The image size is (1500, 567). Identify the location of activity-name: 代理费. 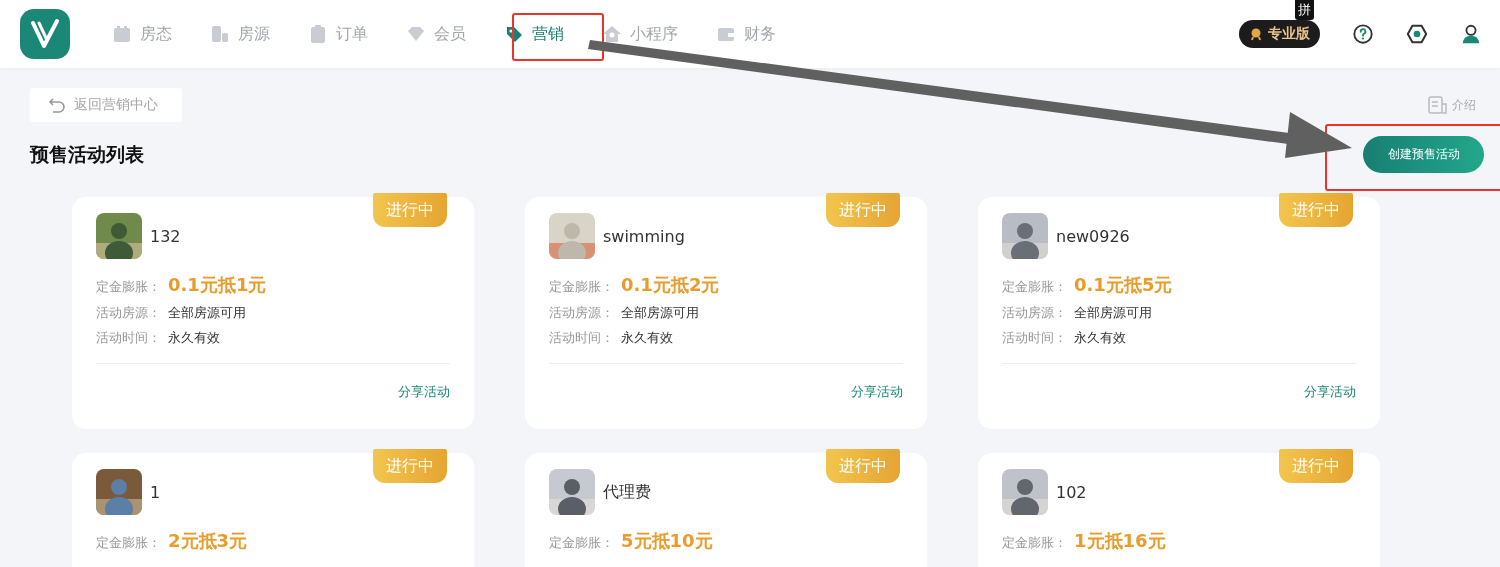
(627, 492).